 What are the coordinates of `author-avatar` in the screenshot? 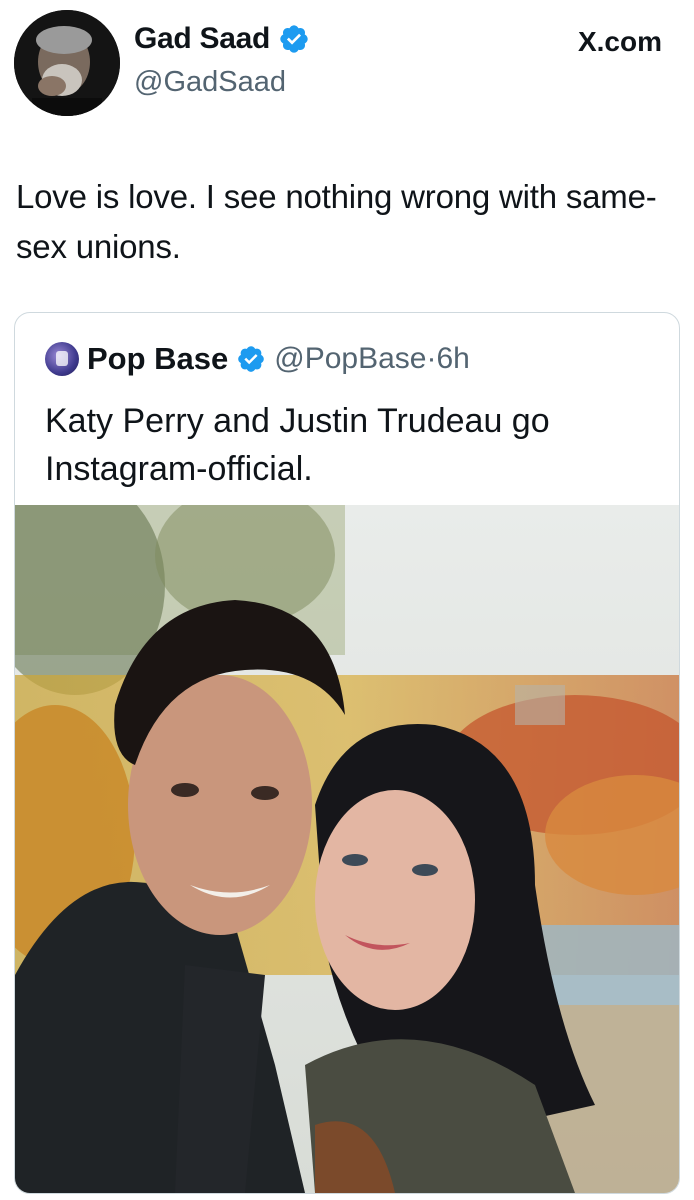 It's located at (67, 63).